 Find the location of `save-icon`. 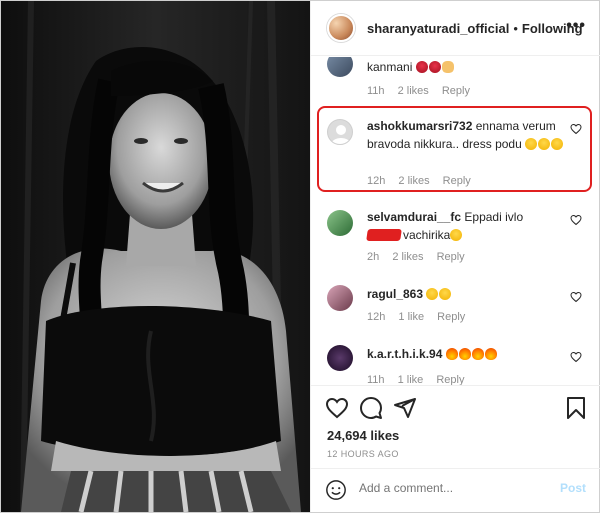

save-icon is located at coordinates (576, 408).